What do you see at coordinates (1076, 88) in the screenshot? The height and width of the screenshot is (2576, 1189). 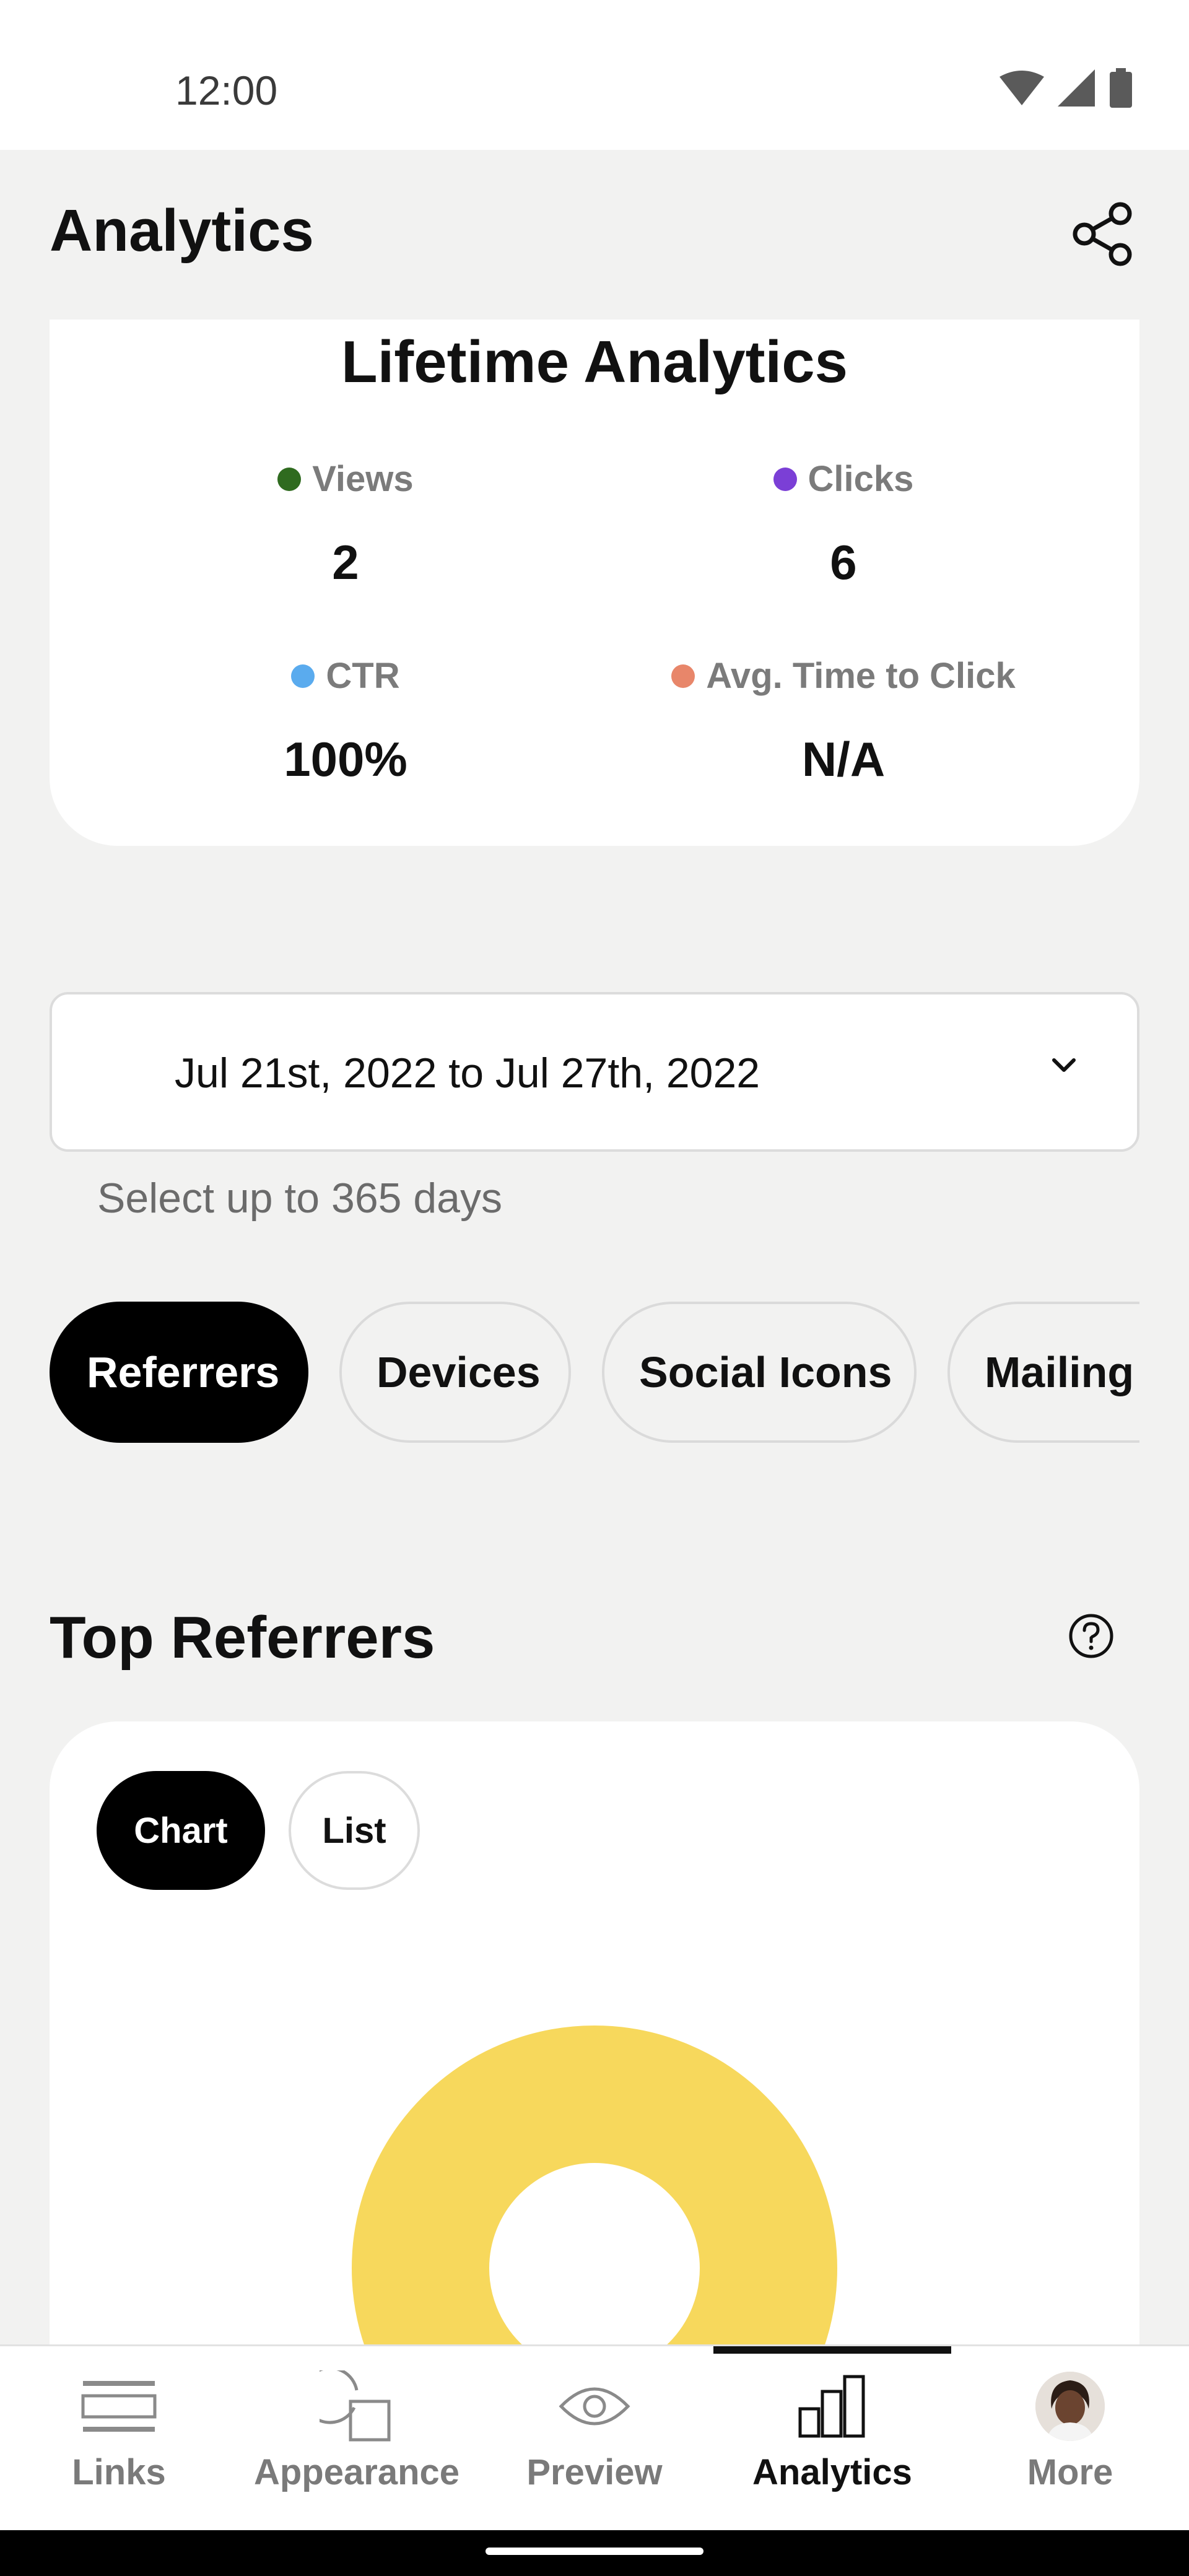 I see `cellular-signal-icon` at bounding box center [1076, 88].